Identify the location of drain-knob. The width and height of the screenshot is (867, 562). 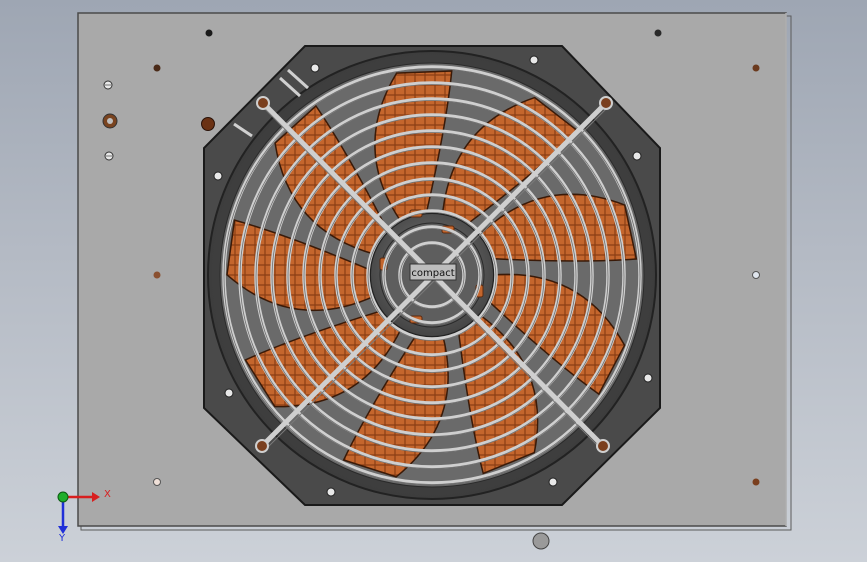
(541, 541).